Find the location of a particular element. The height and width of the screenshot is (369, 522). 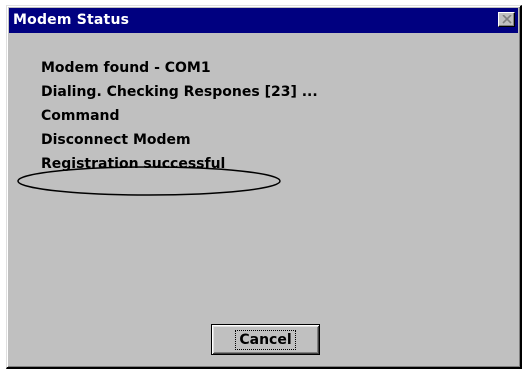

close-x-icon is located at coordinates (507, 19).